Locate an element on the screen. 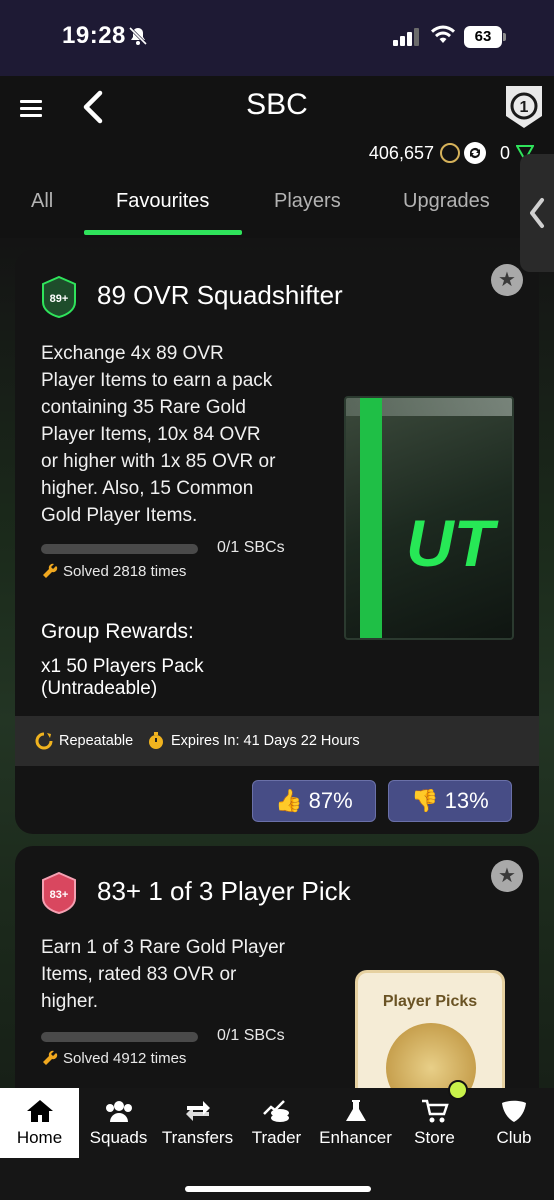 This screenshot has height=1200, width=554. battery-icon: 63 is located at coordinates (485, 37).